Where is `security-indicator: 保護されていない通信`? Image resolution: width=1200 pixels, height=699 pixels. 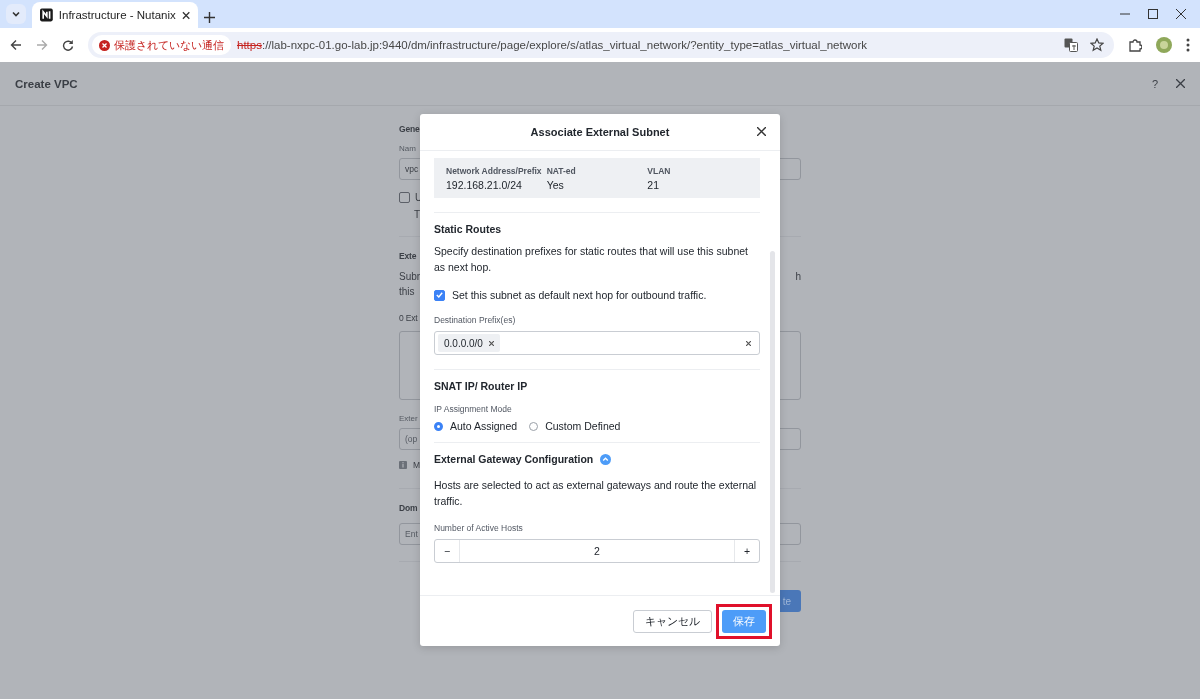 security-indicator: 保護されていない通信 is located at coordinates (161, 45).